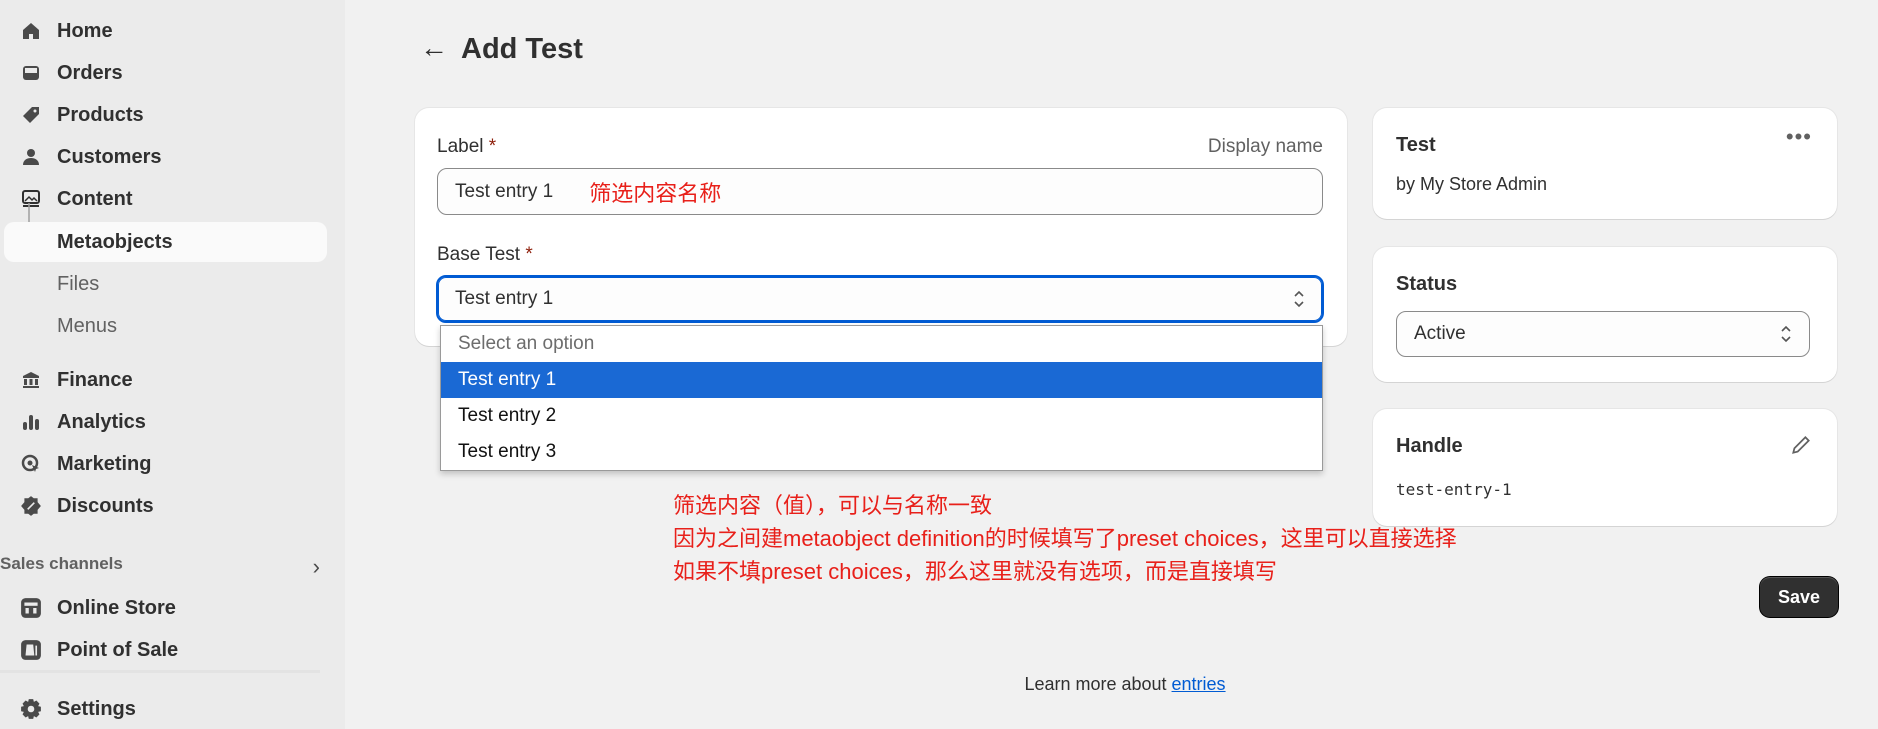 The height and width of the screenshot is (729, 1878). Describe the element at coordinates (165, 464) in the screenshot. I see `nav-marketing: Marketing` at that location.